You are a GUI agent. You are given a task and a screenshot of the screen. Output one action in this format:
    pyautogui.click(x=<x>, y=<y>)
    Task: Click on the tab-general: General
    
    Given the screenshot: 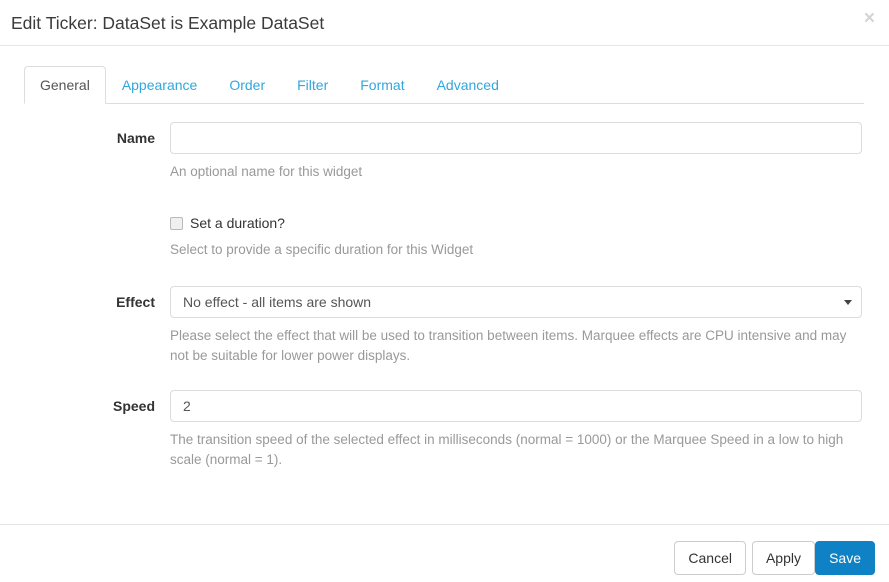 What is the action you would take?
    pyautogui.click(x=65, y=85)
    